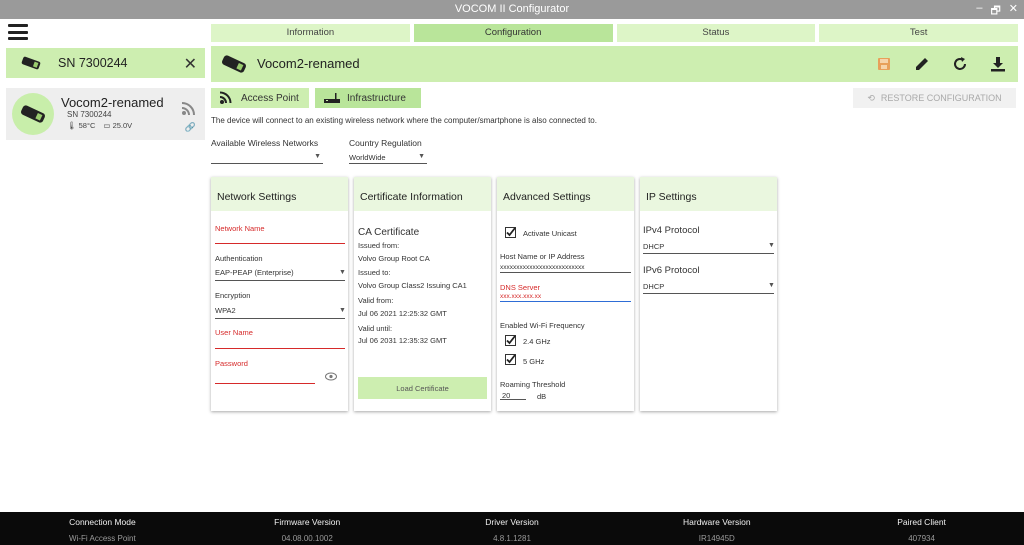 The width and height of the screenshot is (1024, 545). What do you see at coordinates (941, 64) in the screenshot?
I see `device-actions` at bounding box center [941, 64].